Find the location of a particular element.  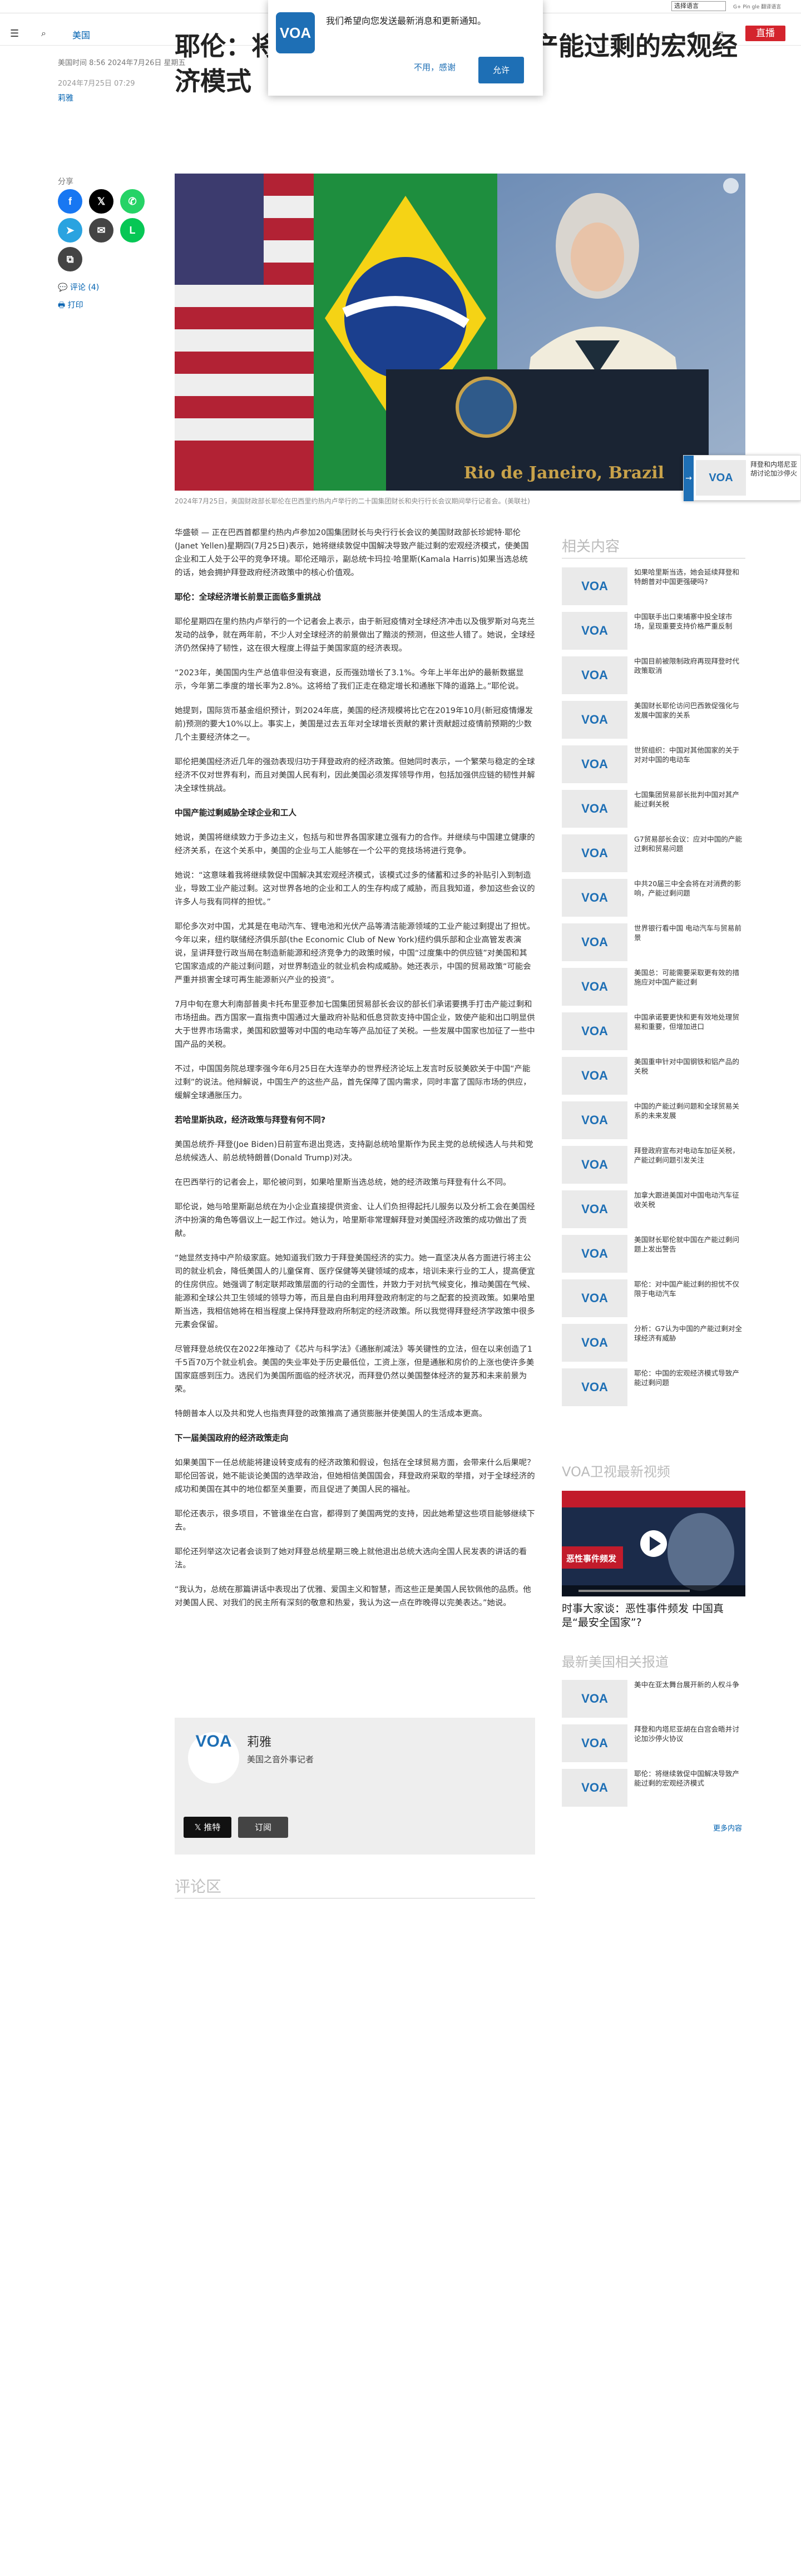

list-item: VOA 耶伦：中国的宏观经济模式导致产能过剩问题 is located at coordinates (654, 1390).